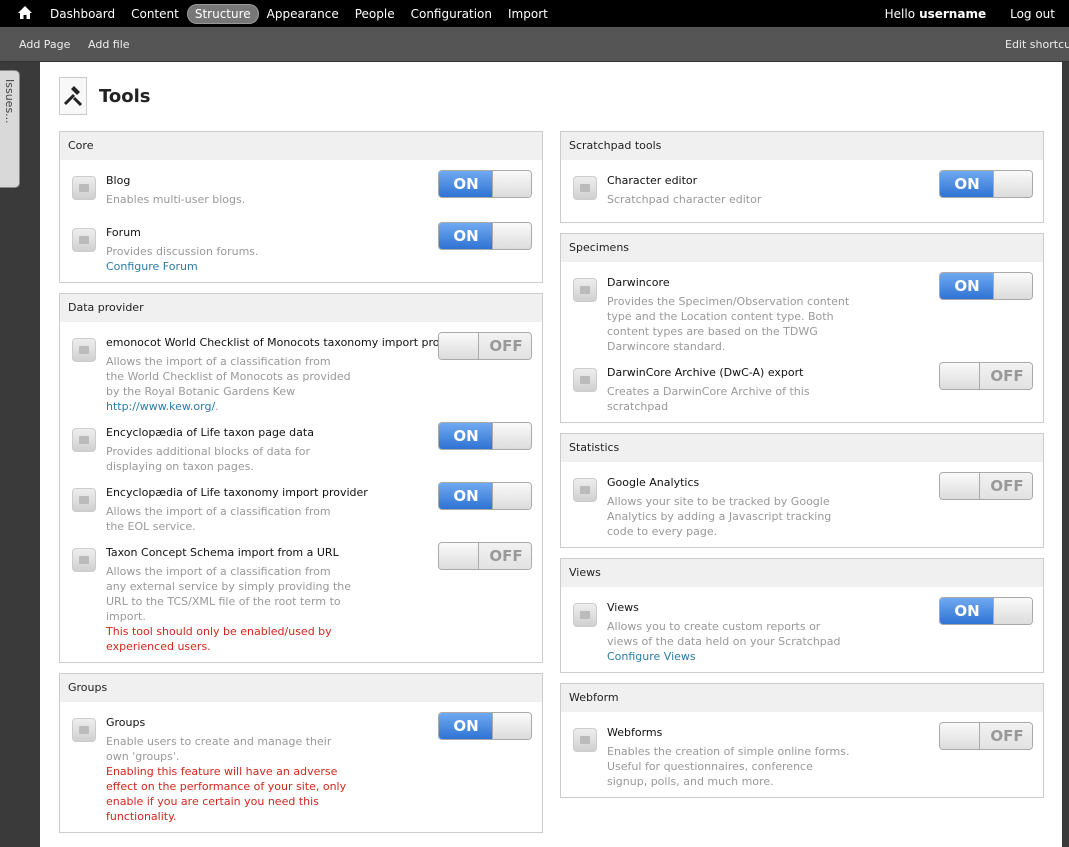 The height and width of the screenshot is (847, 1069). I want to click on nav-dashboard: Dashboard, so click(82, 14).